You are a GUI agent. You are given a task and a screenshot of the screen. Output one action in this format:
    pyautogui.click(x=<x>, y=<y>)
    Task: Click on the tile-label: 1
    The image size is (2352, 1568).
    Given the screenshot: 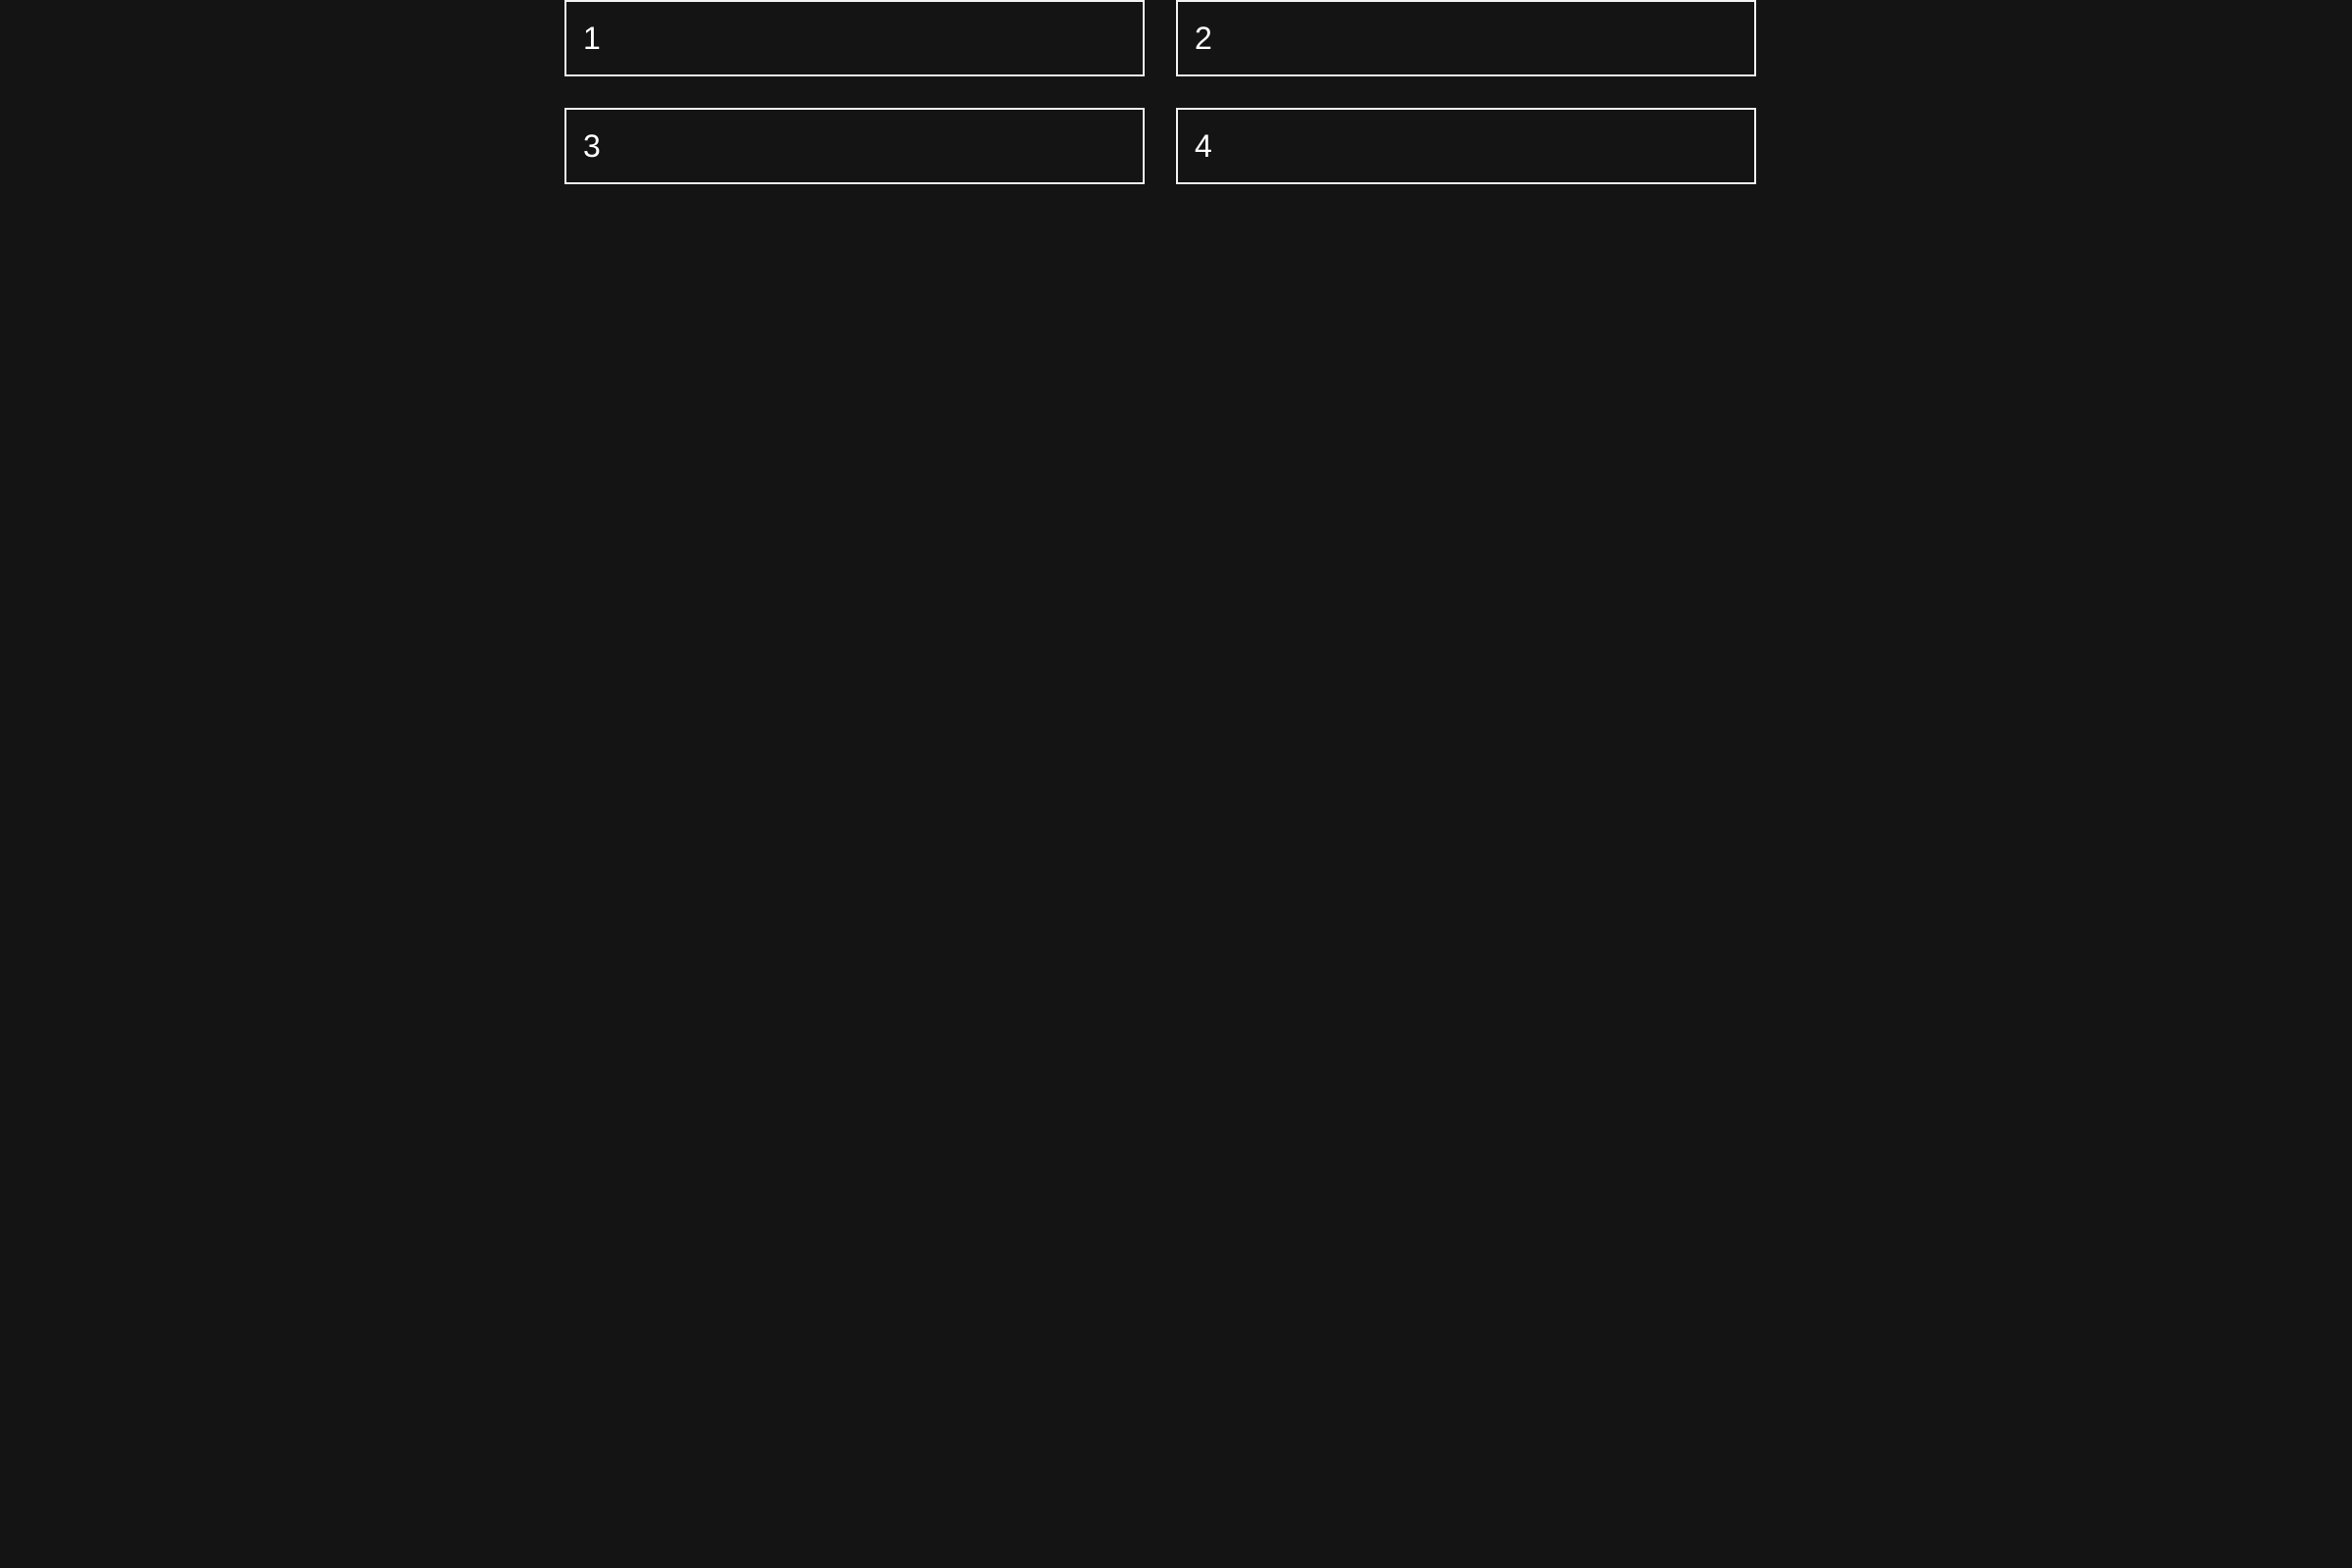 What is the action you would take?
    pyautogui.click(x=592, y=38)
    